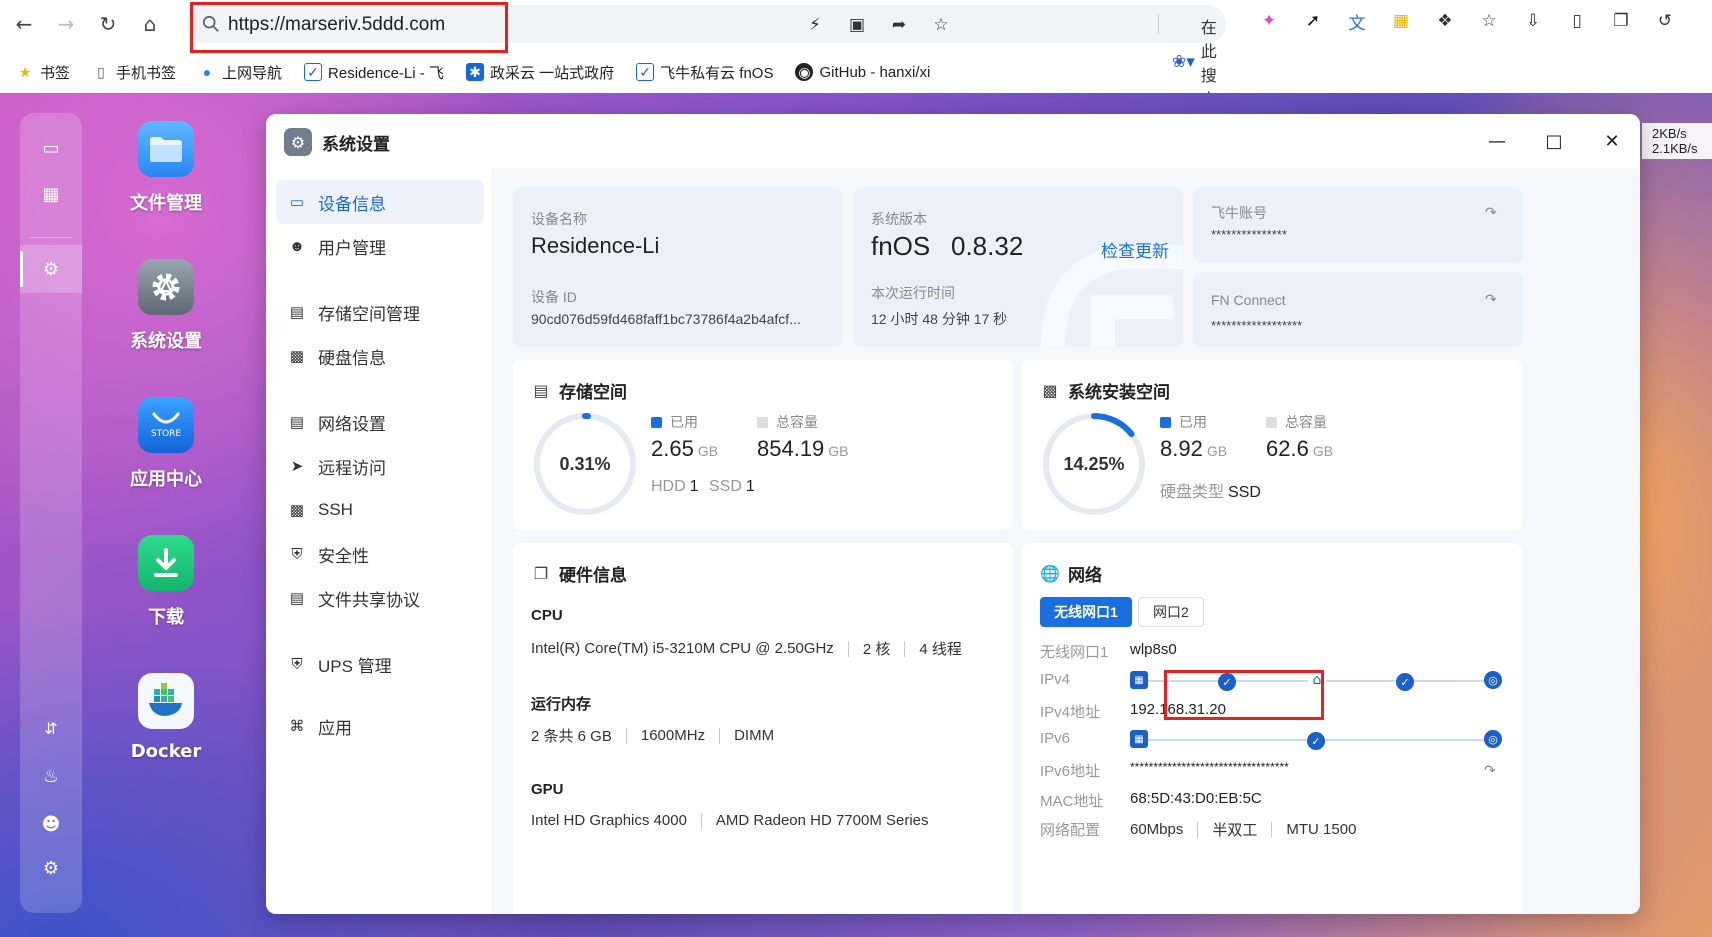 Image resolution: width=1712 pixels, height=937 pixels. I want to click on favorites-icon: ☆, so click(1489, 21).